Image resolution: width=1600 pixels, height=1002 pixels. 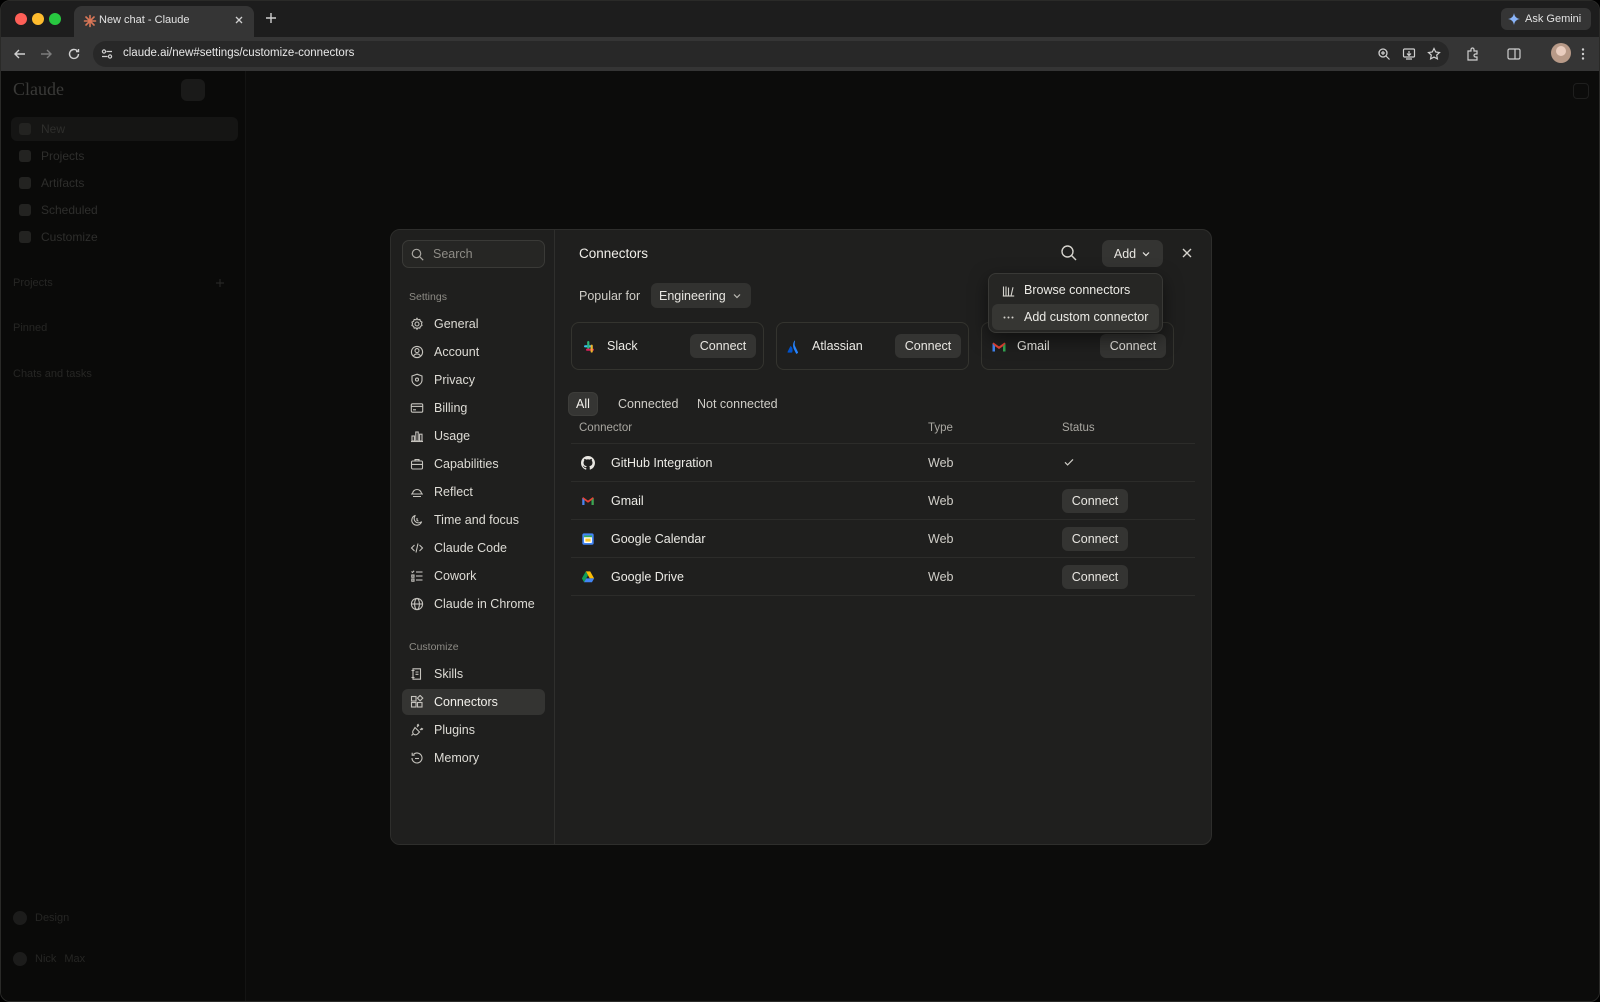 What do you see at coordinates (124, 156) in the screenshot?
I see `app-nav-projects: Projects` at bounding box center [124, 156].